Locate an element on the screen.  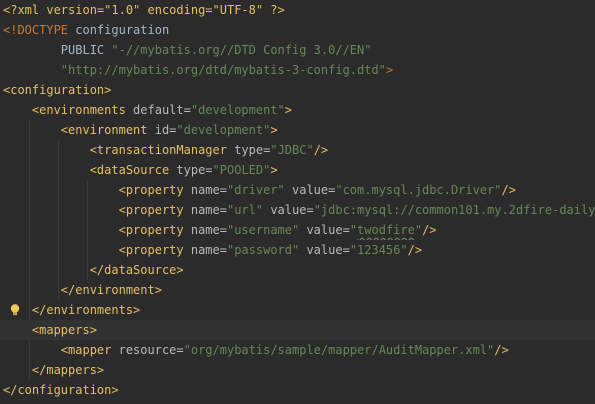
code-line: </environments> is located at coordinates (297, 310).